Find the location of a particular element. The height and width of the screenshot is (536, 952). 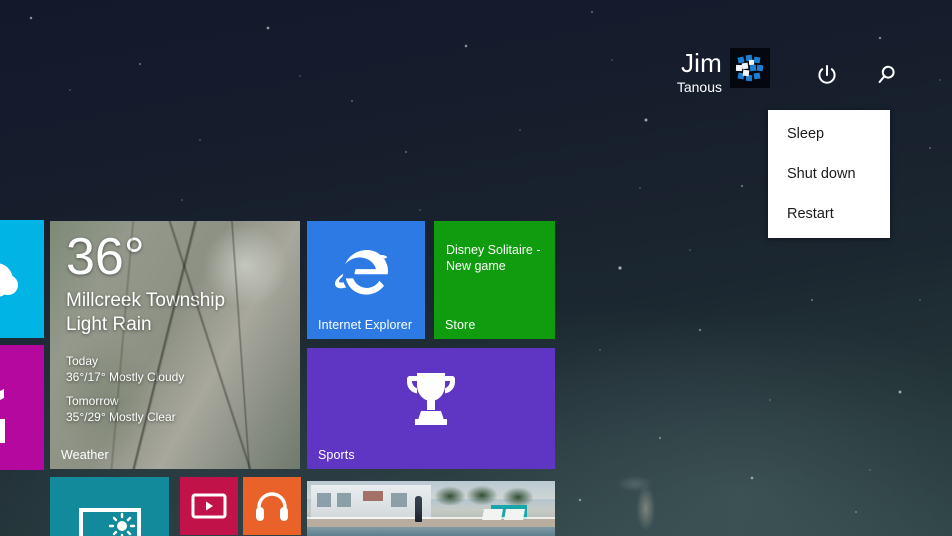

user-name-block: Jim Tanous is located at coordinates (699, 71).